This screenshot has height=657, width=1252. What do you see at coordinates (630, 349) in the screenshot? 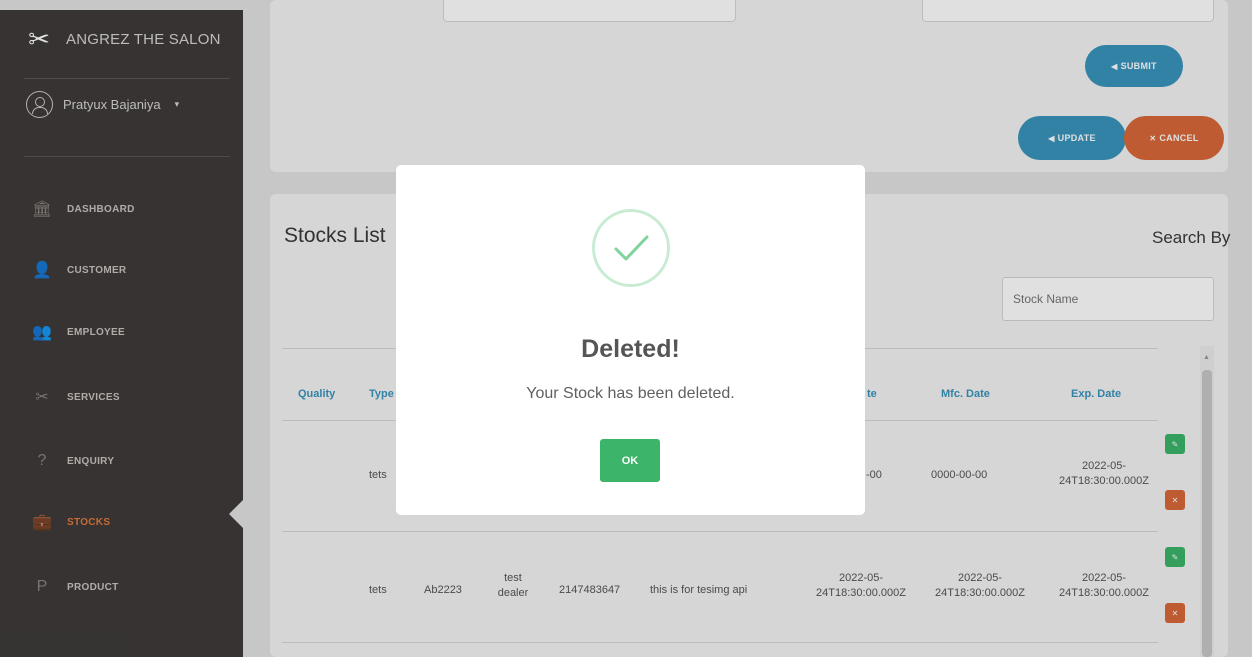
I see `dialog-title: Deleted!` at bounding box center [630, 349].